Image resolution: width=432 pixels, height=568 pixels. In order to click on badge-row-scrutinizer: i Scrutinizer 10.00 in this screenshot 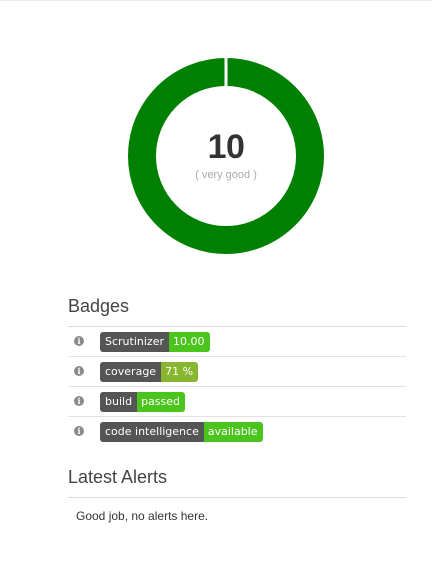, I will do `click(237, 342)`.